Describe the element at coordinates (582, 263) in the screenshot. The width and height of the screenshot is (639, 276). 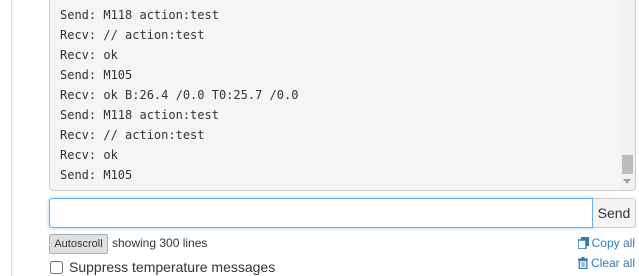
I see `trash-icon` at that location.